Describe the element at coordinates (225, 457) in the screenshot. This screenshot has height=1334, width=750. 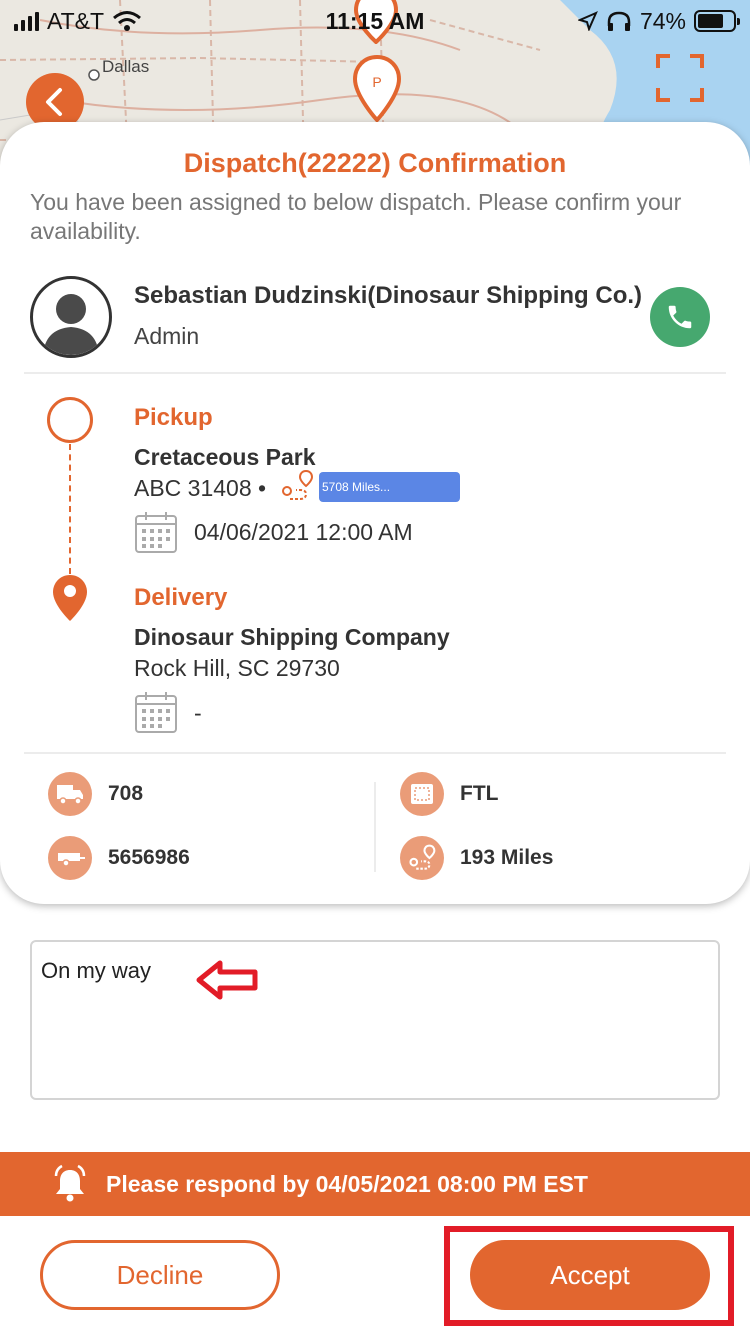
I see `pickup-name: Cretaceous Park` at that location.